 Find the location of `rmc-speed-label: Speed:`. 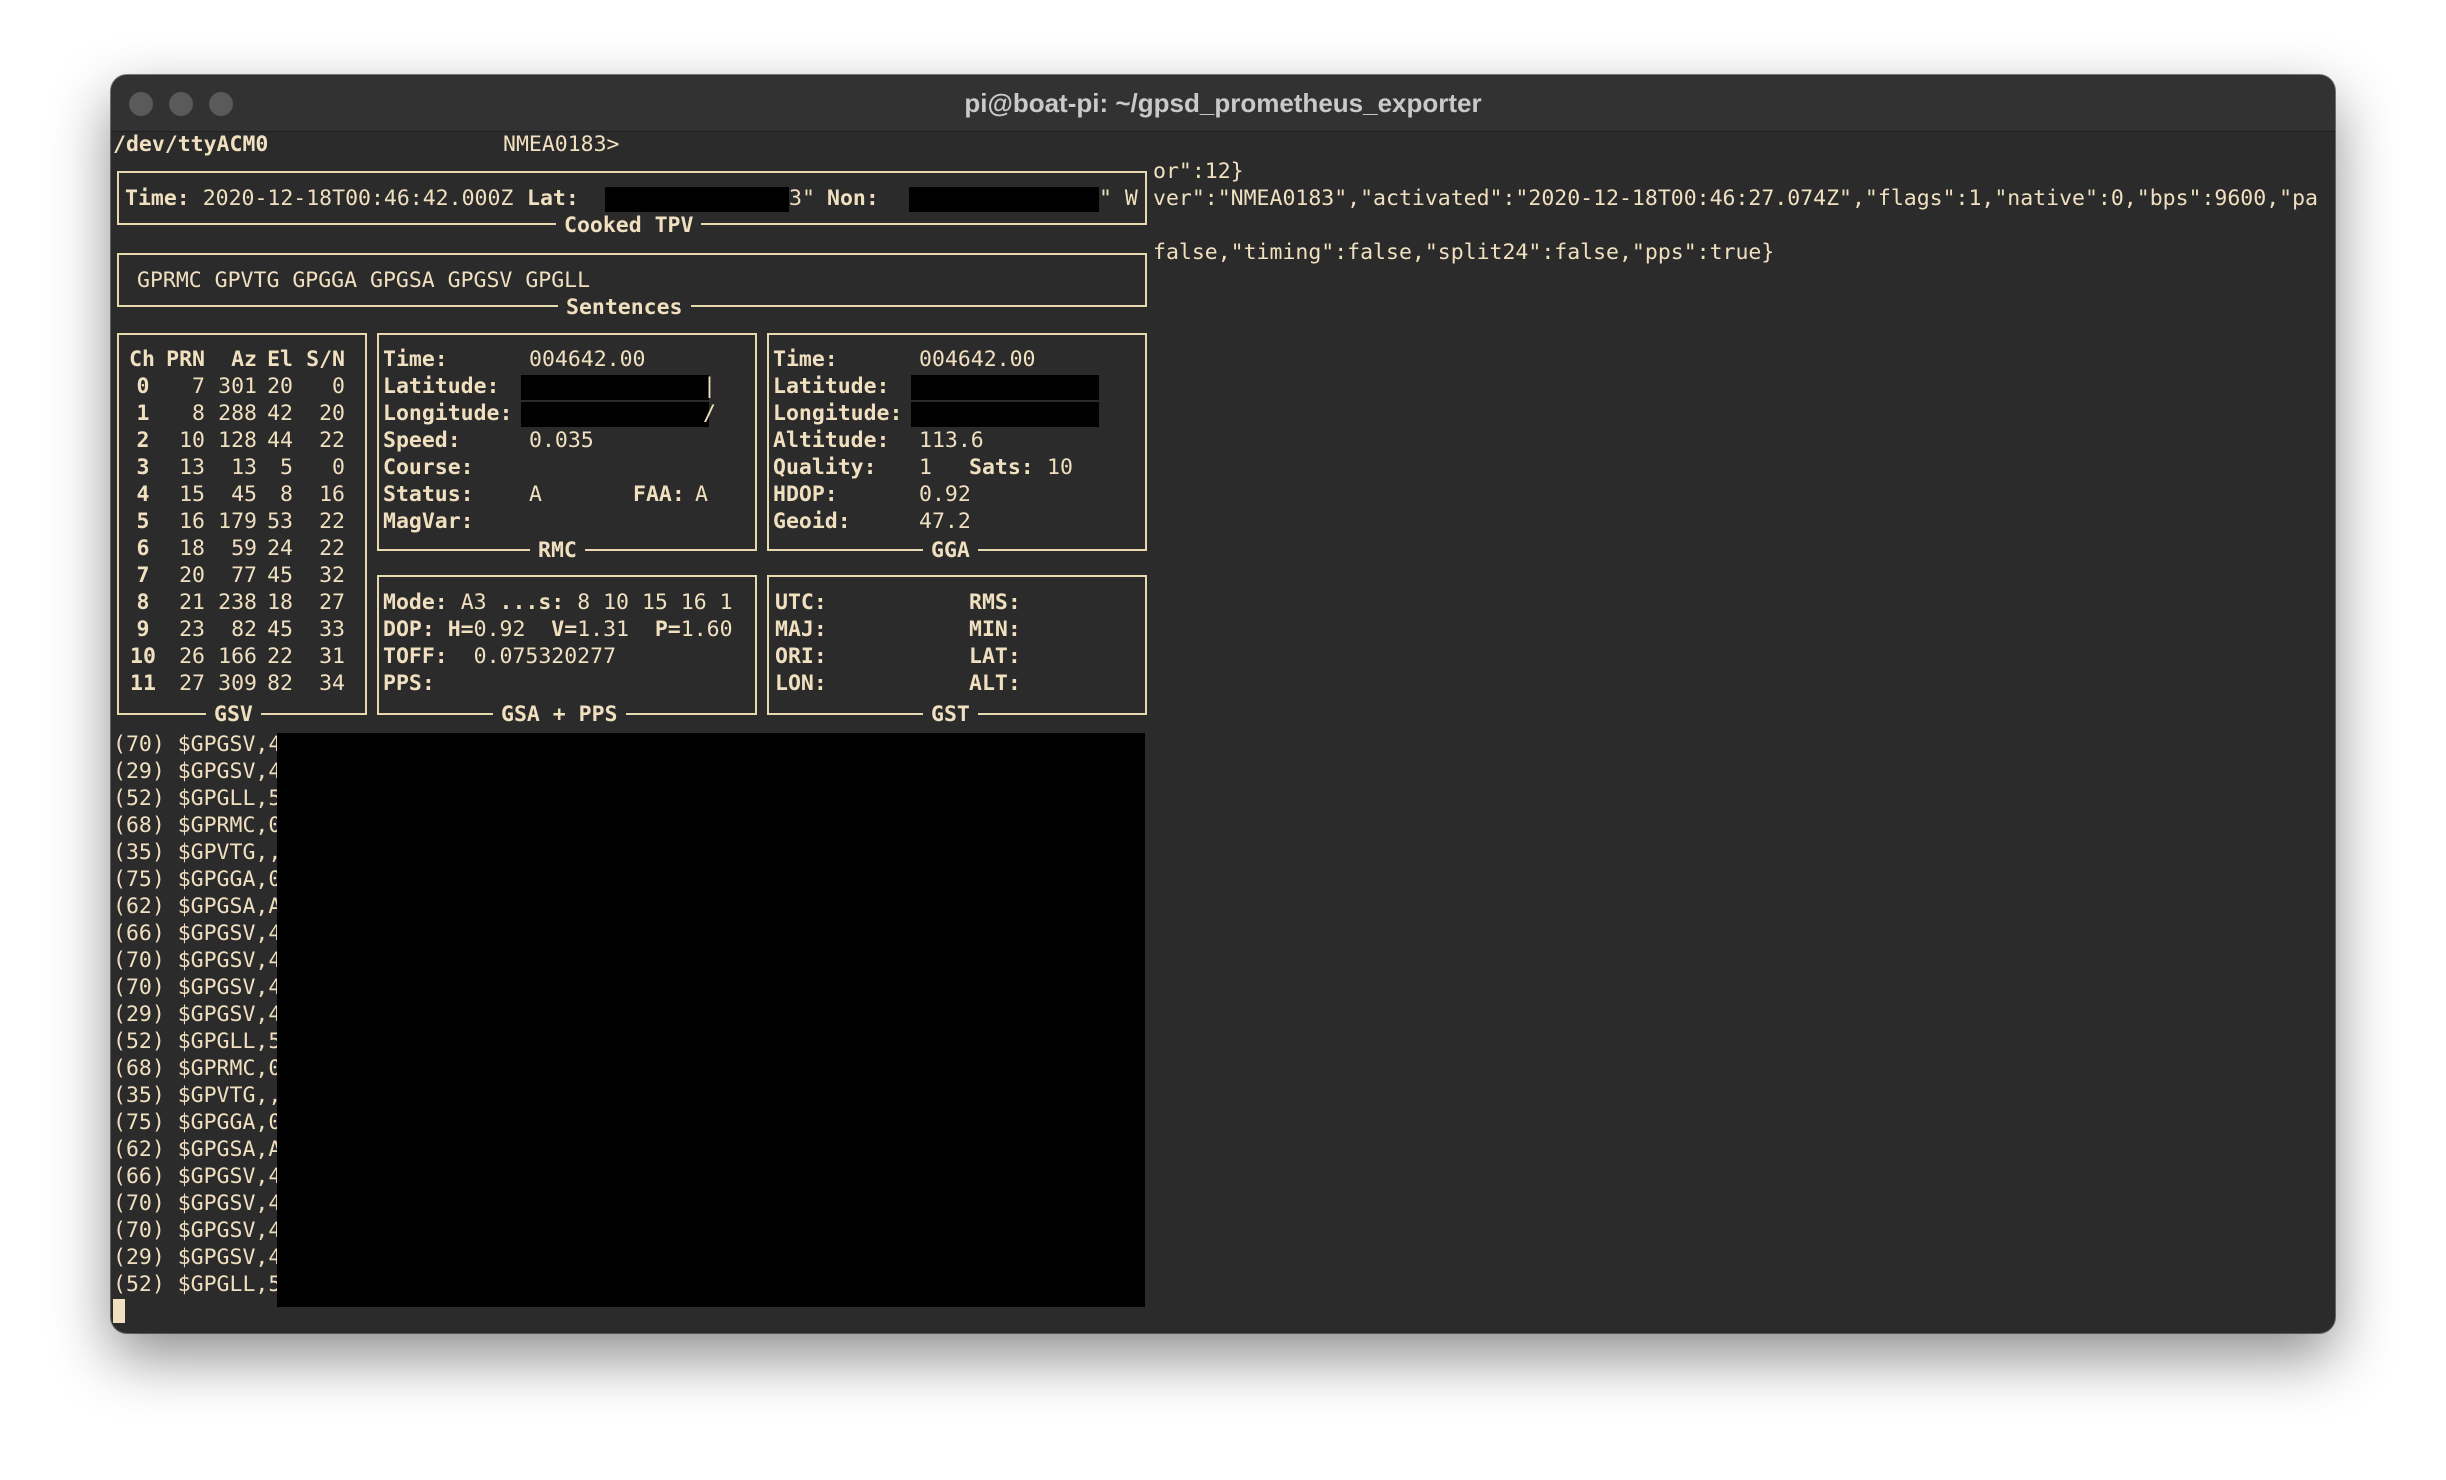

rmc-speed-label: Speed: is located at coordinates (422, 440).